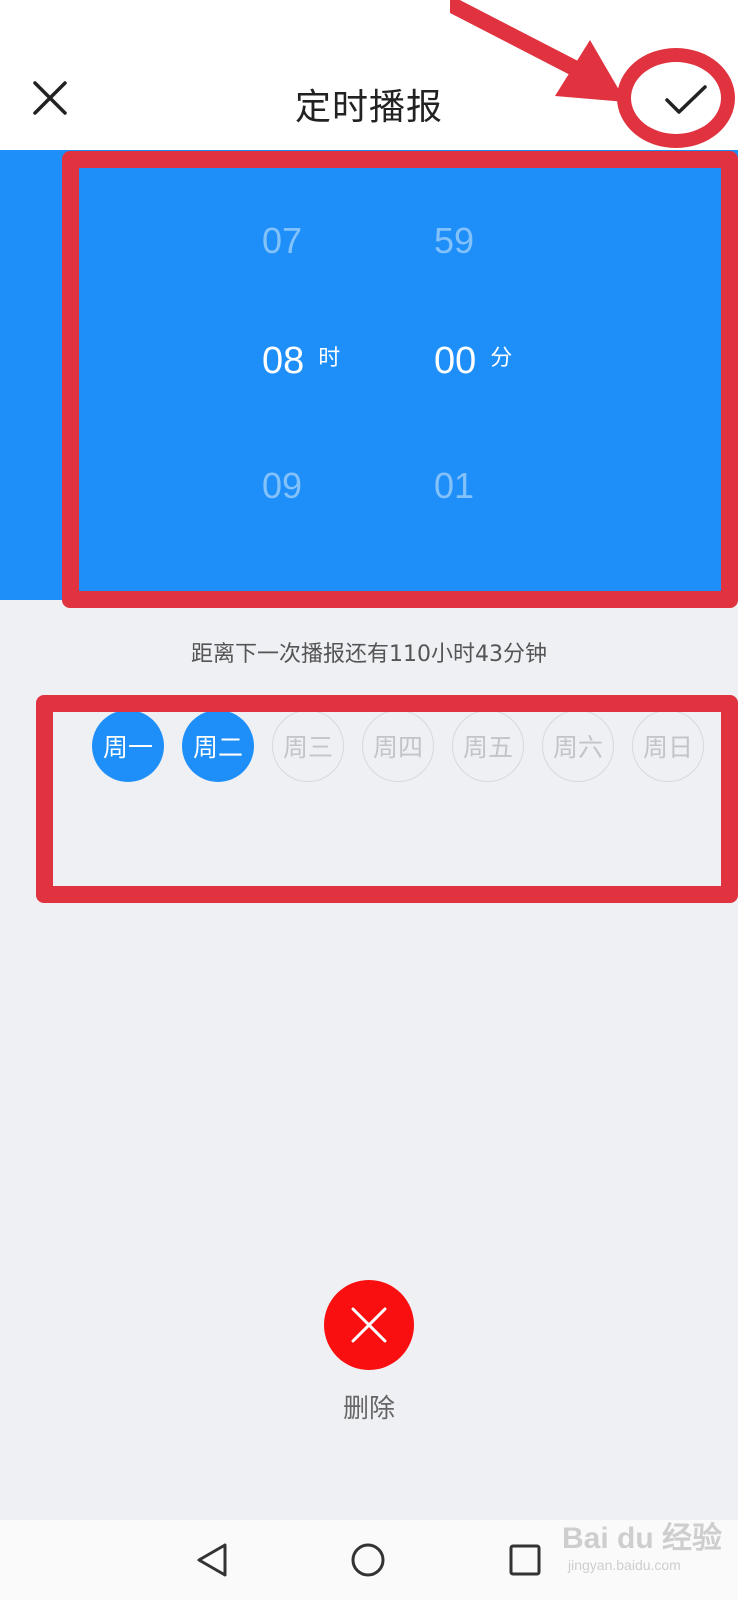  Describe the element at coordinates (578, 746) in the screenshot. I see `weekday-sat: 周六` at that location.